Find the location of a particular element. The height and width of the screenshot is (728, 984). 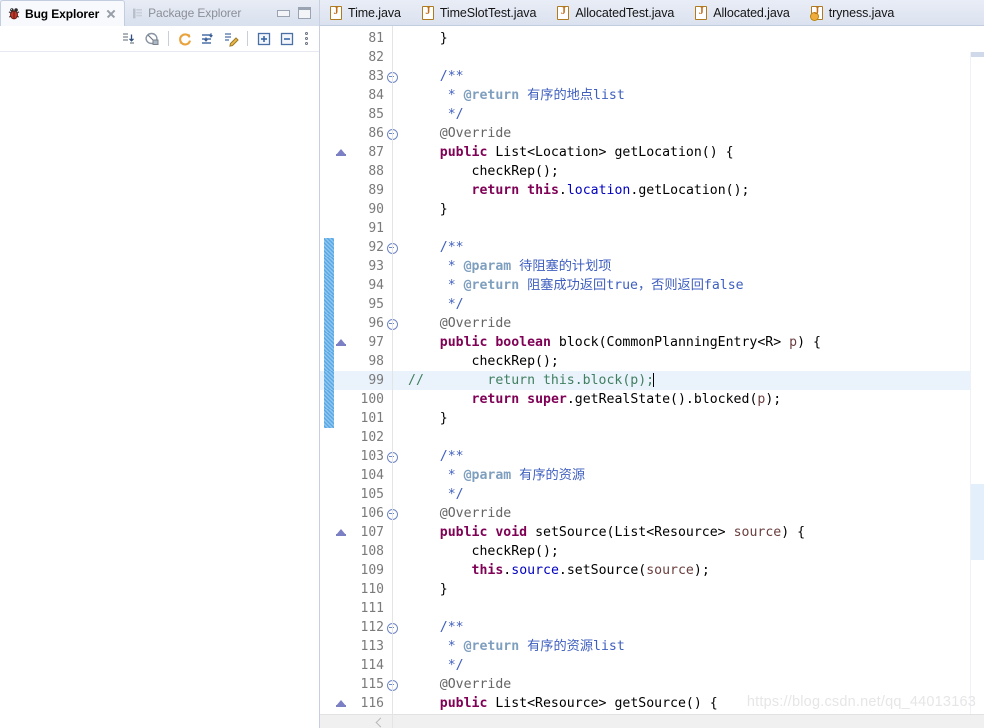

code-token: */ is located at coordinates (436, 494).